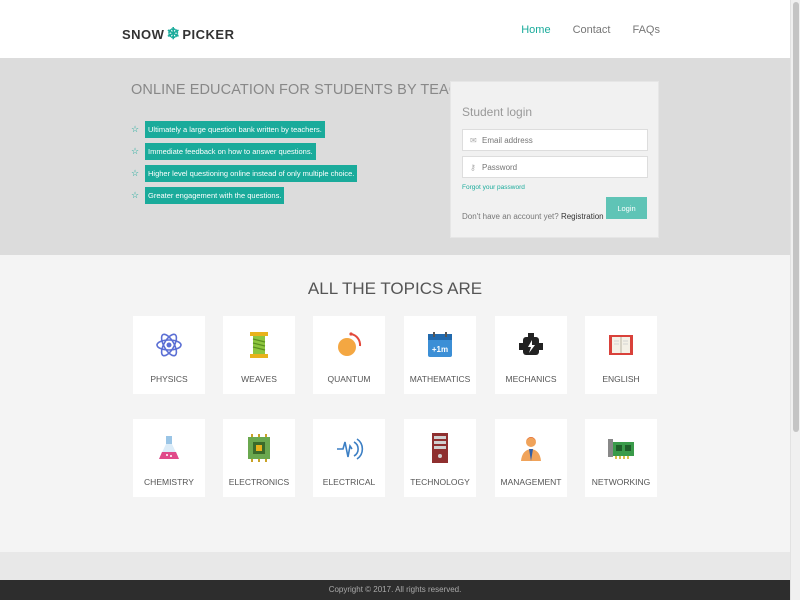 This screenshot has height=600, width=800. Describe the element at coordinates (562, 167) in the screenshot. I see `password-input` at that location.